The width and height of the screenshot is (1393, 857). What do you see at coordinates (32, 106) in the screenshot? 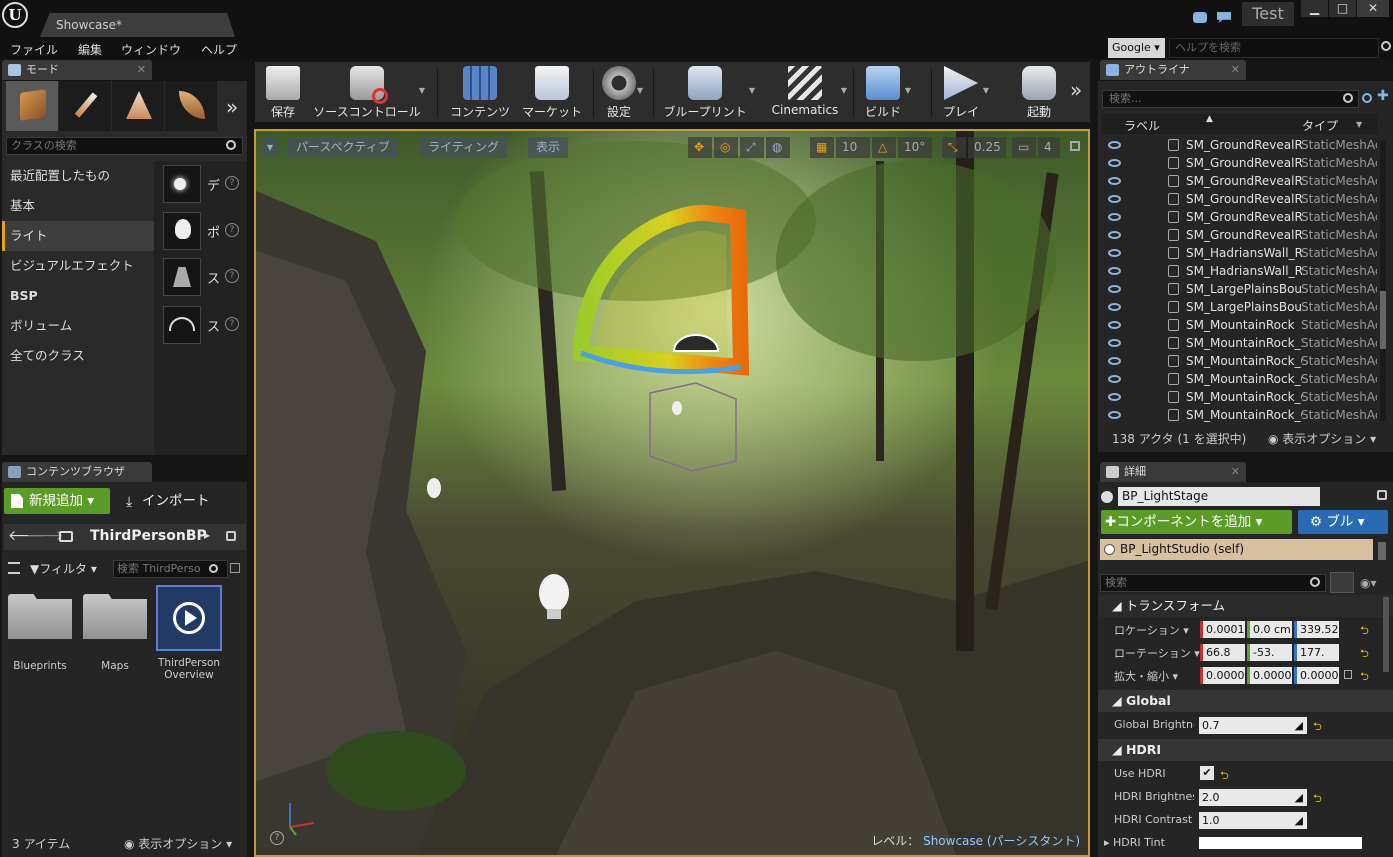
I see `place-mode-button` at bounding box center [32, 106].